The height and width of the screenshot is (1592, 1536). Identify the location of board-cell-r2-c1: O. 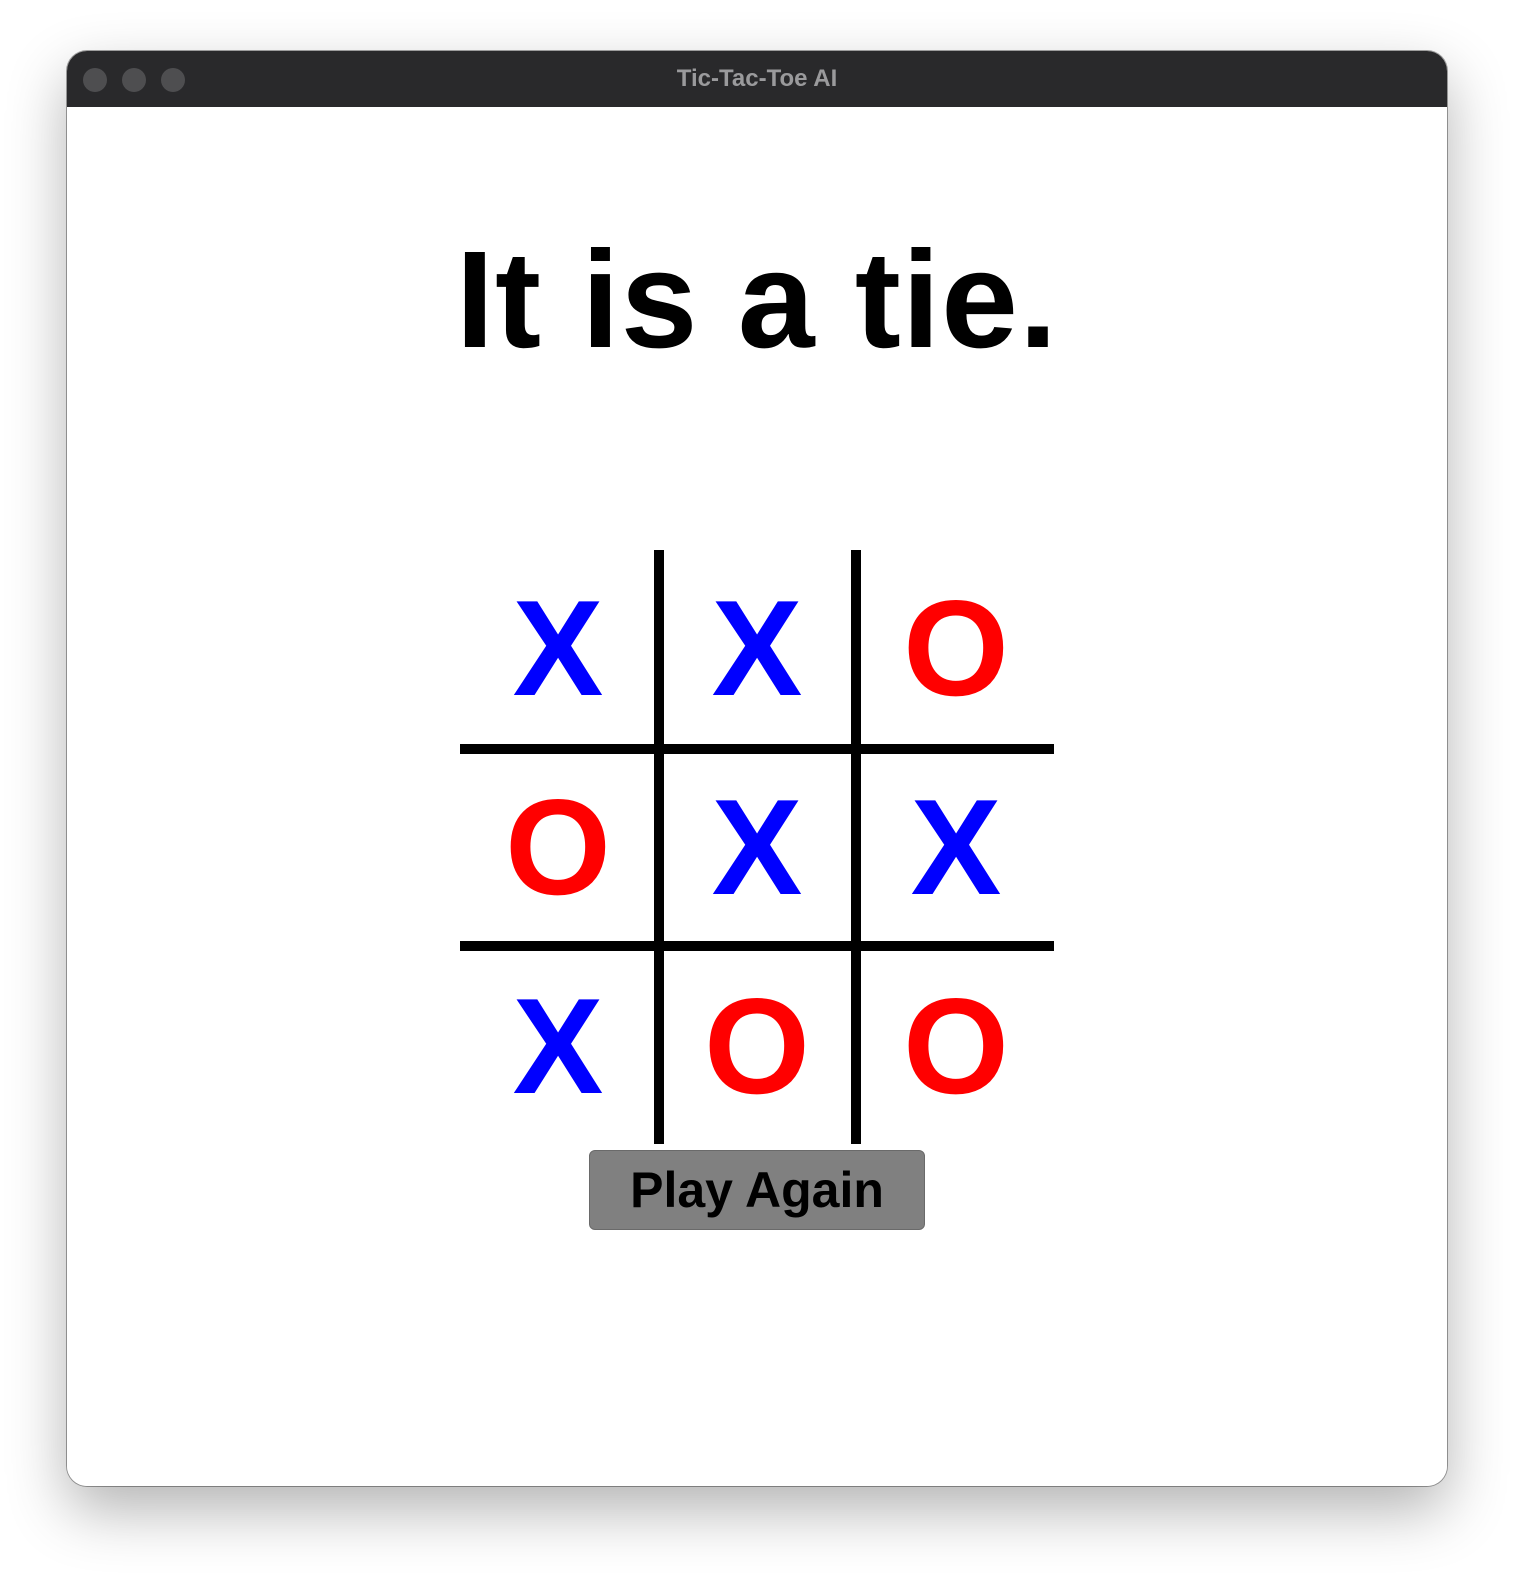
(558, 847).